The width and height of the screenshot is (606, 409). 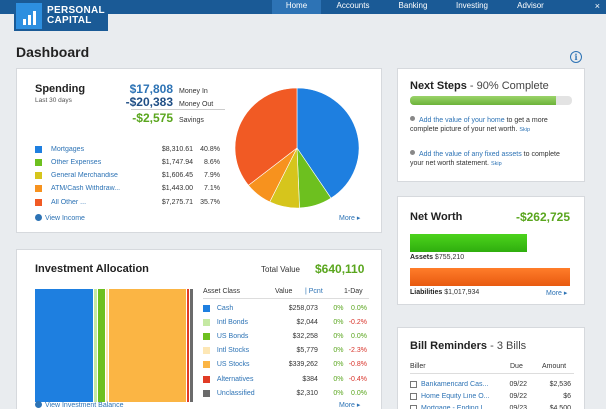 What do you see at coordinates (518, 396) in the screenshot?
I see `bill-due-date: 09/22` at bounding box center [518, 396].